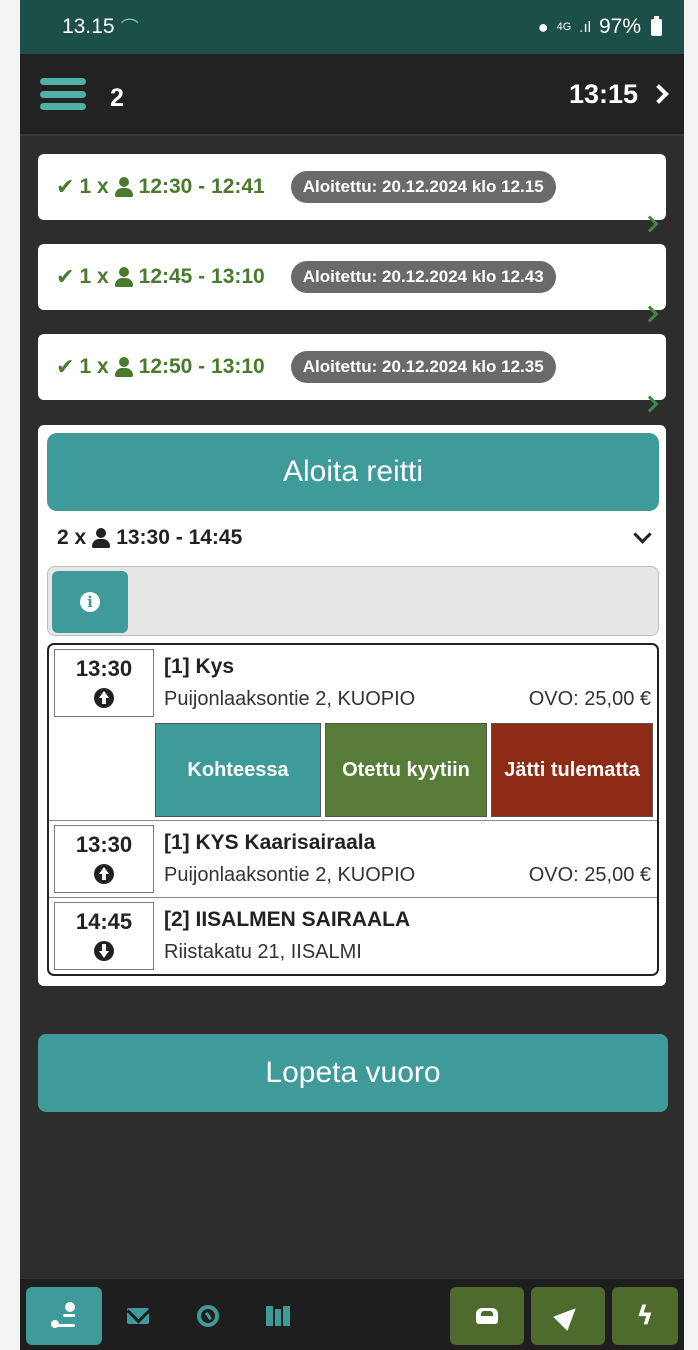 Image resolution: width=698 pixels, height=1350 pixels. I want to click on top-bar: 2 13:15, so click(352, 95).